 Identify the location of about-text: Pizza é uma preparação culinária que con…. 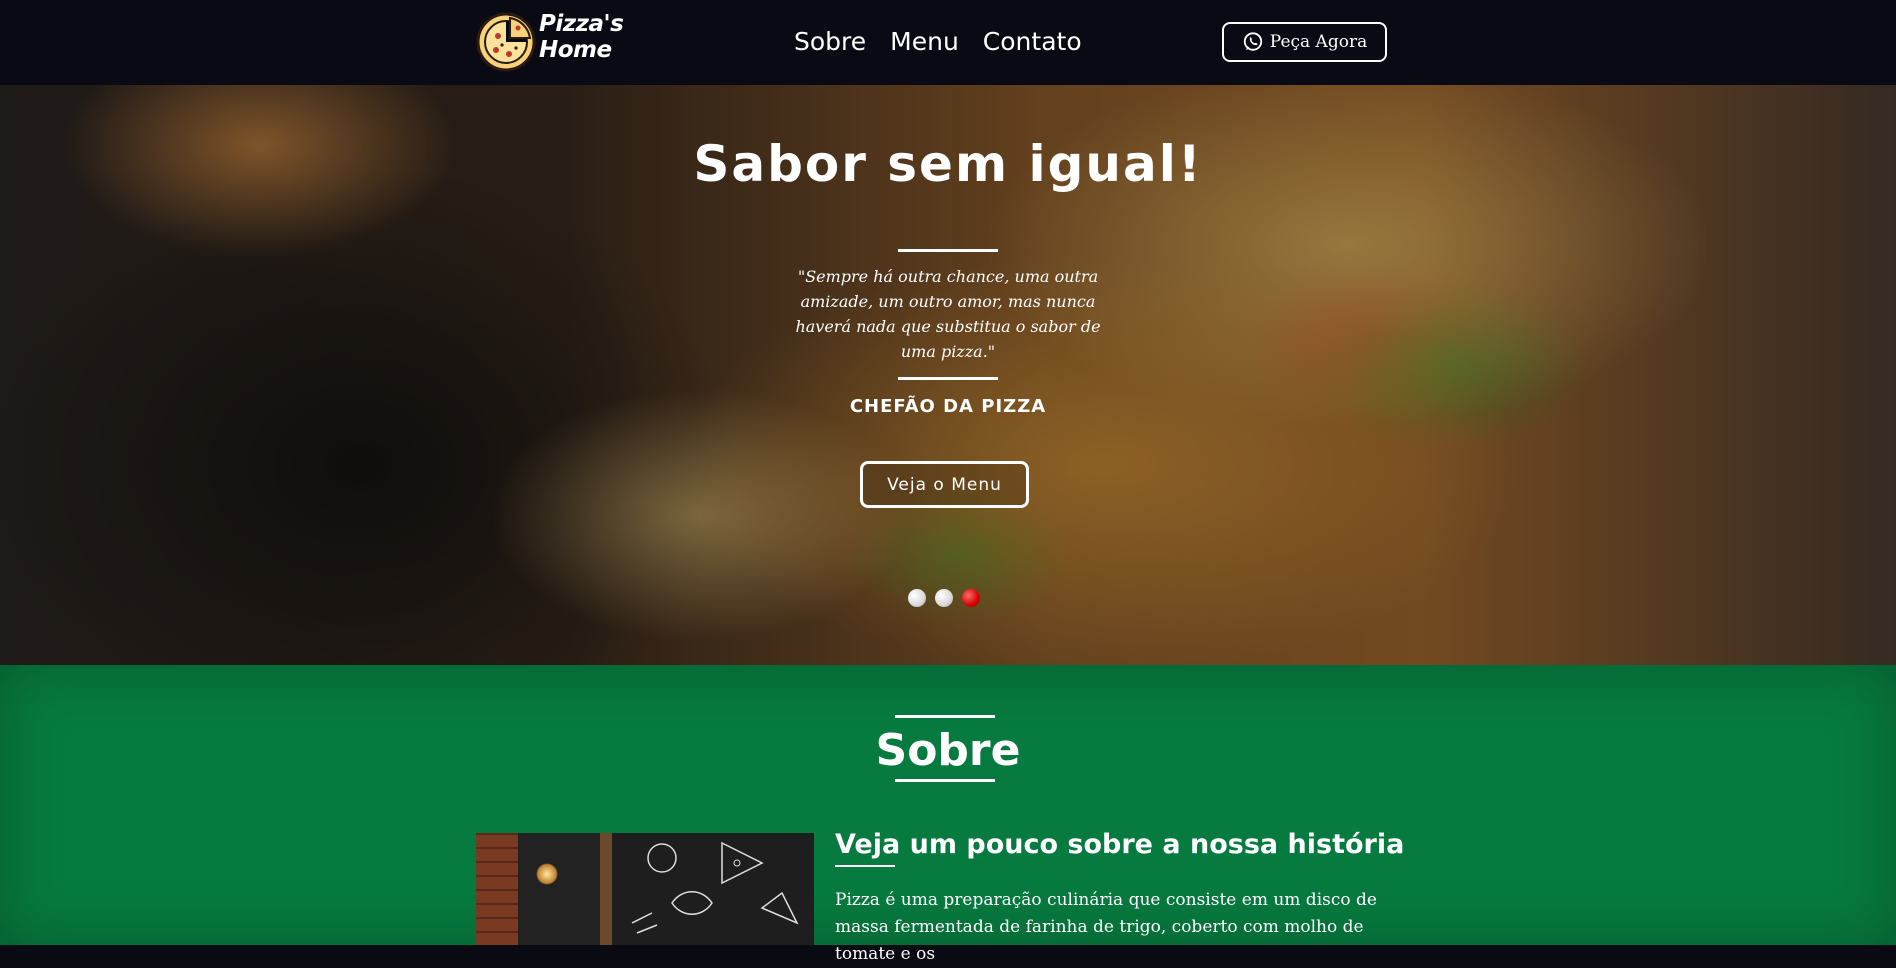
(1106, 927).